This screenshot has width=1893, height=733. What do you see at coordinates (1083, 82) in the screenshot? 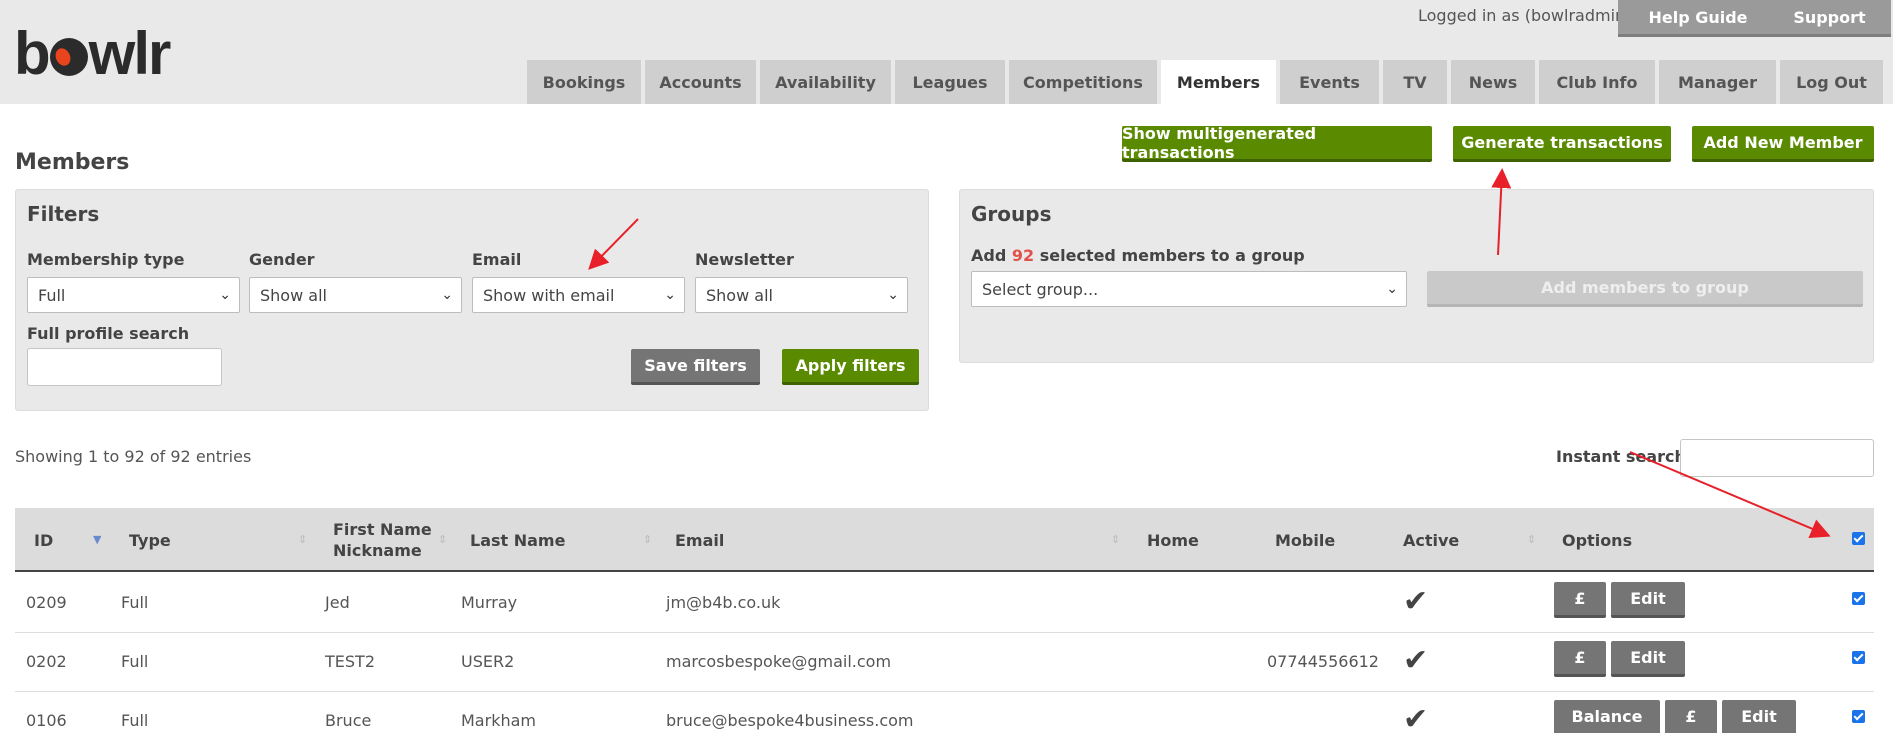
I see `tab-competitions: Competitions` at bounding box center [1083, 82].